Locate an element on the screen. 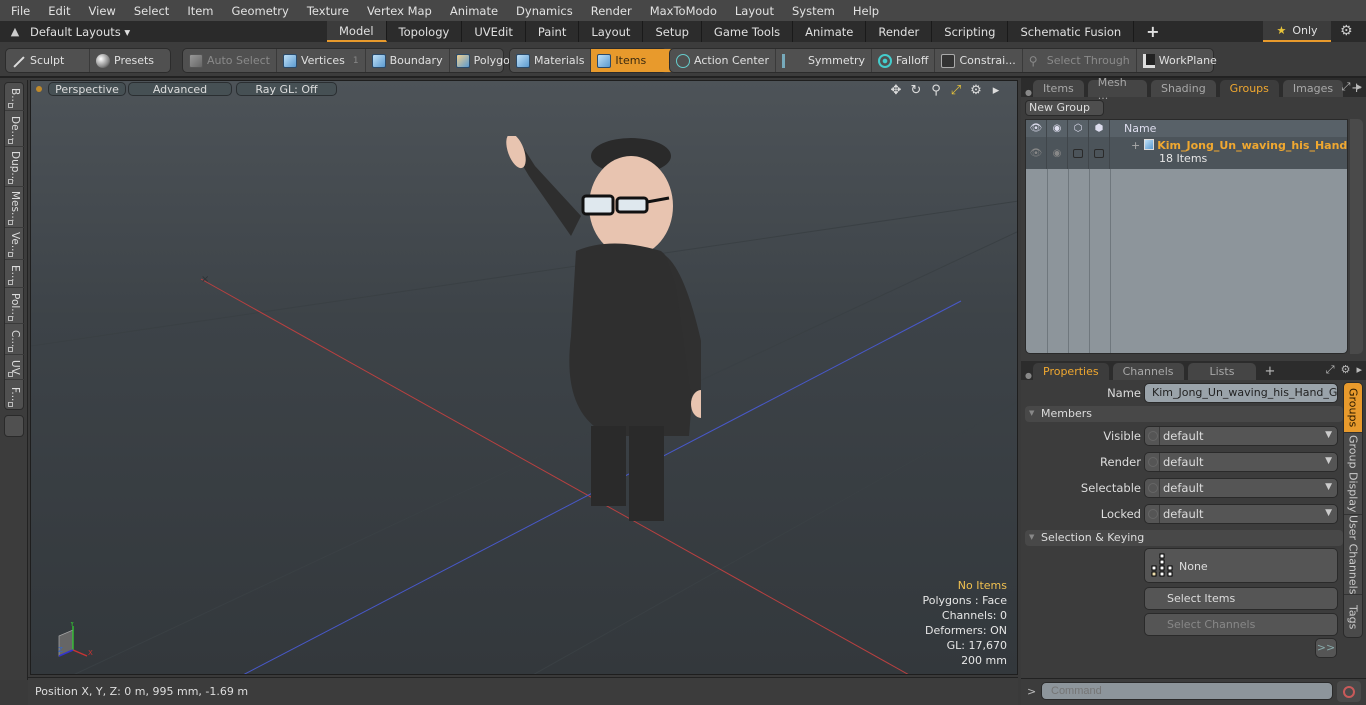  viewport-menu-arrow-icon: ▸ is located at coordinates (996, 90).